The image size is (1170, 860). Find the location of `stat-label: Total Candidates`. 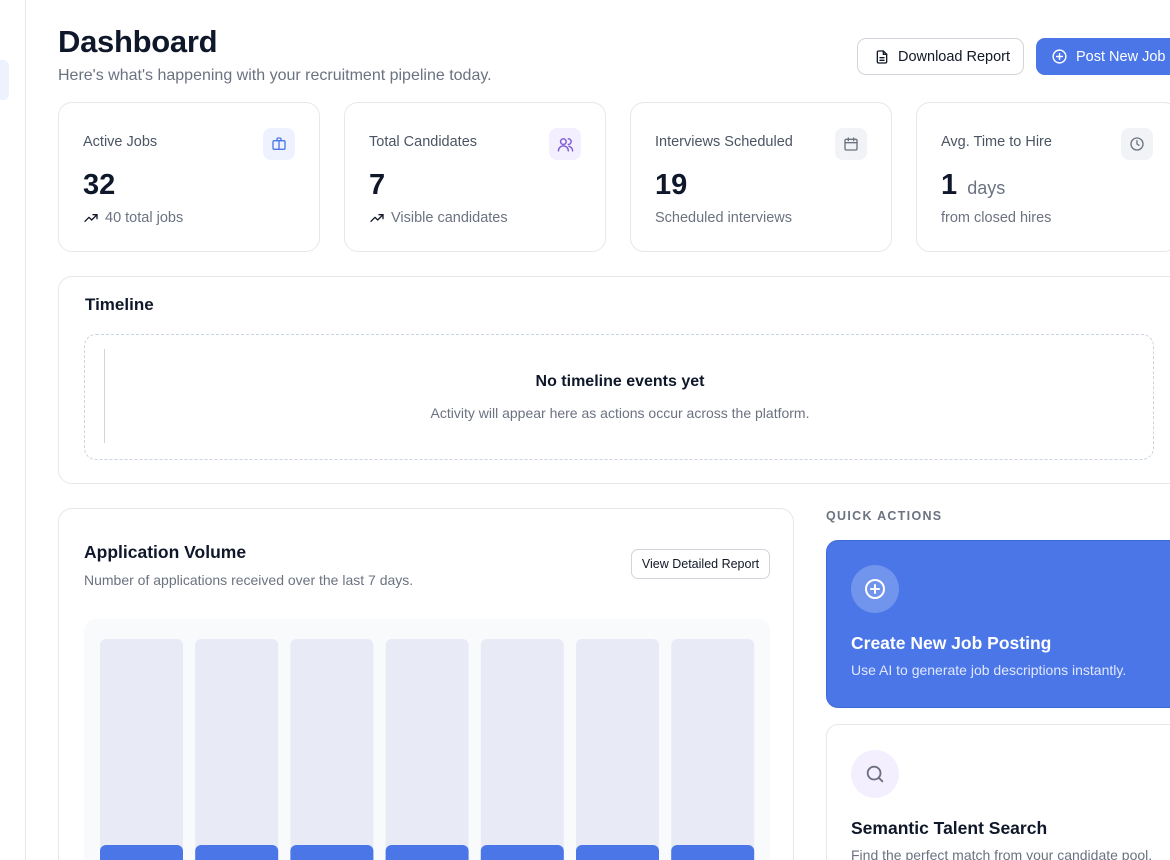

stat-label: Total Candidates is located at coordinates (423, 142).